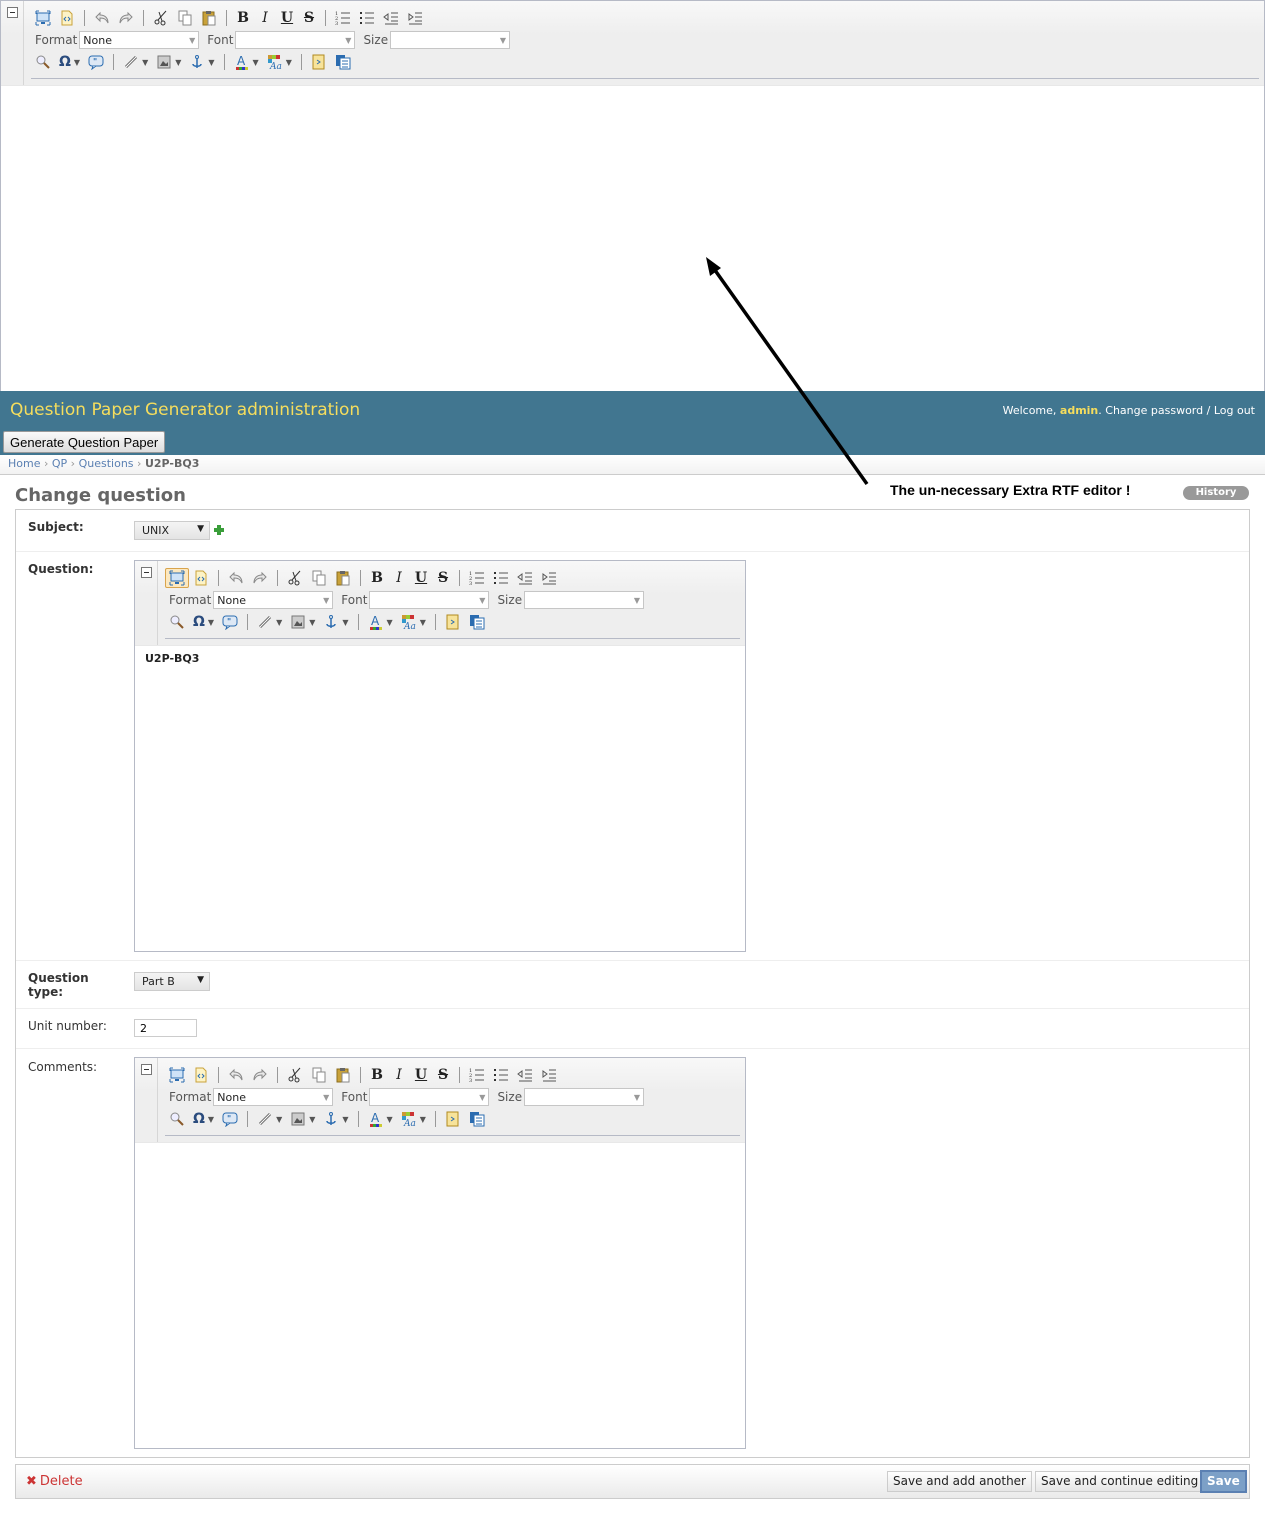  What do you see at coordinates (1223, 1481) in the screenshot?
I see `save-button: Save` at bounding box center [1223, 1481].